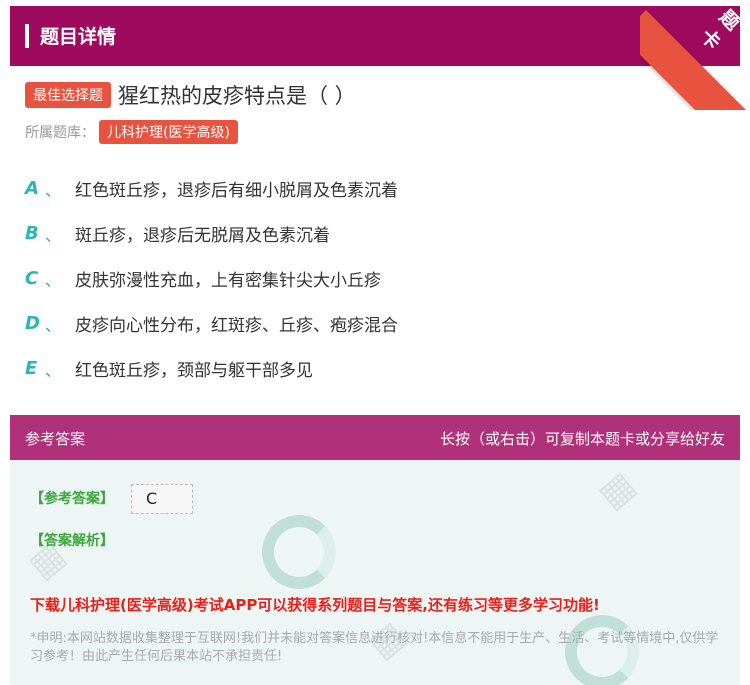 Image resolution: width=750 pixels, height=685 pixels. What do you see at coordinates (237, 191) in the screenshot?
I see `option-text: 红色斑丘疹，退疹后有细小脱屑及色素沉着` at bounding box center [237, 191].